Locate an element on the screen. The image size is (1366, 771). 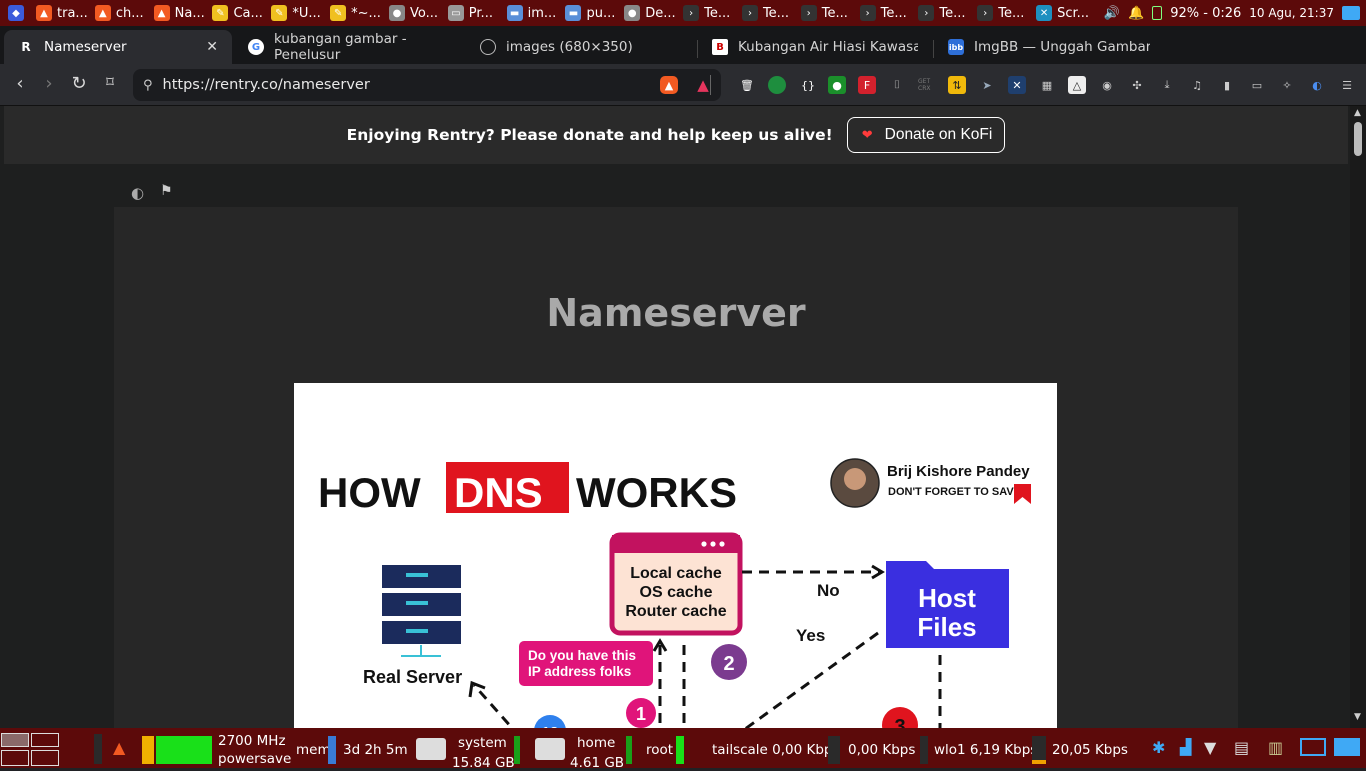
extension-pixel-icon: ▦ is located at coordinates (1047, 85).